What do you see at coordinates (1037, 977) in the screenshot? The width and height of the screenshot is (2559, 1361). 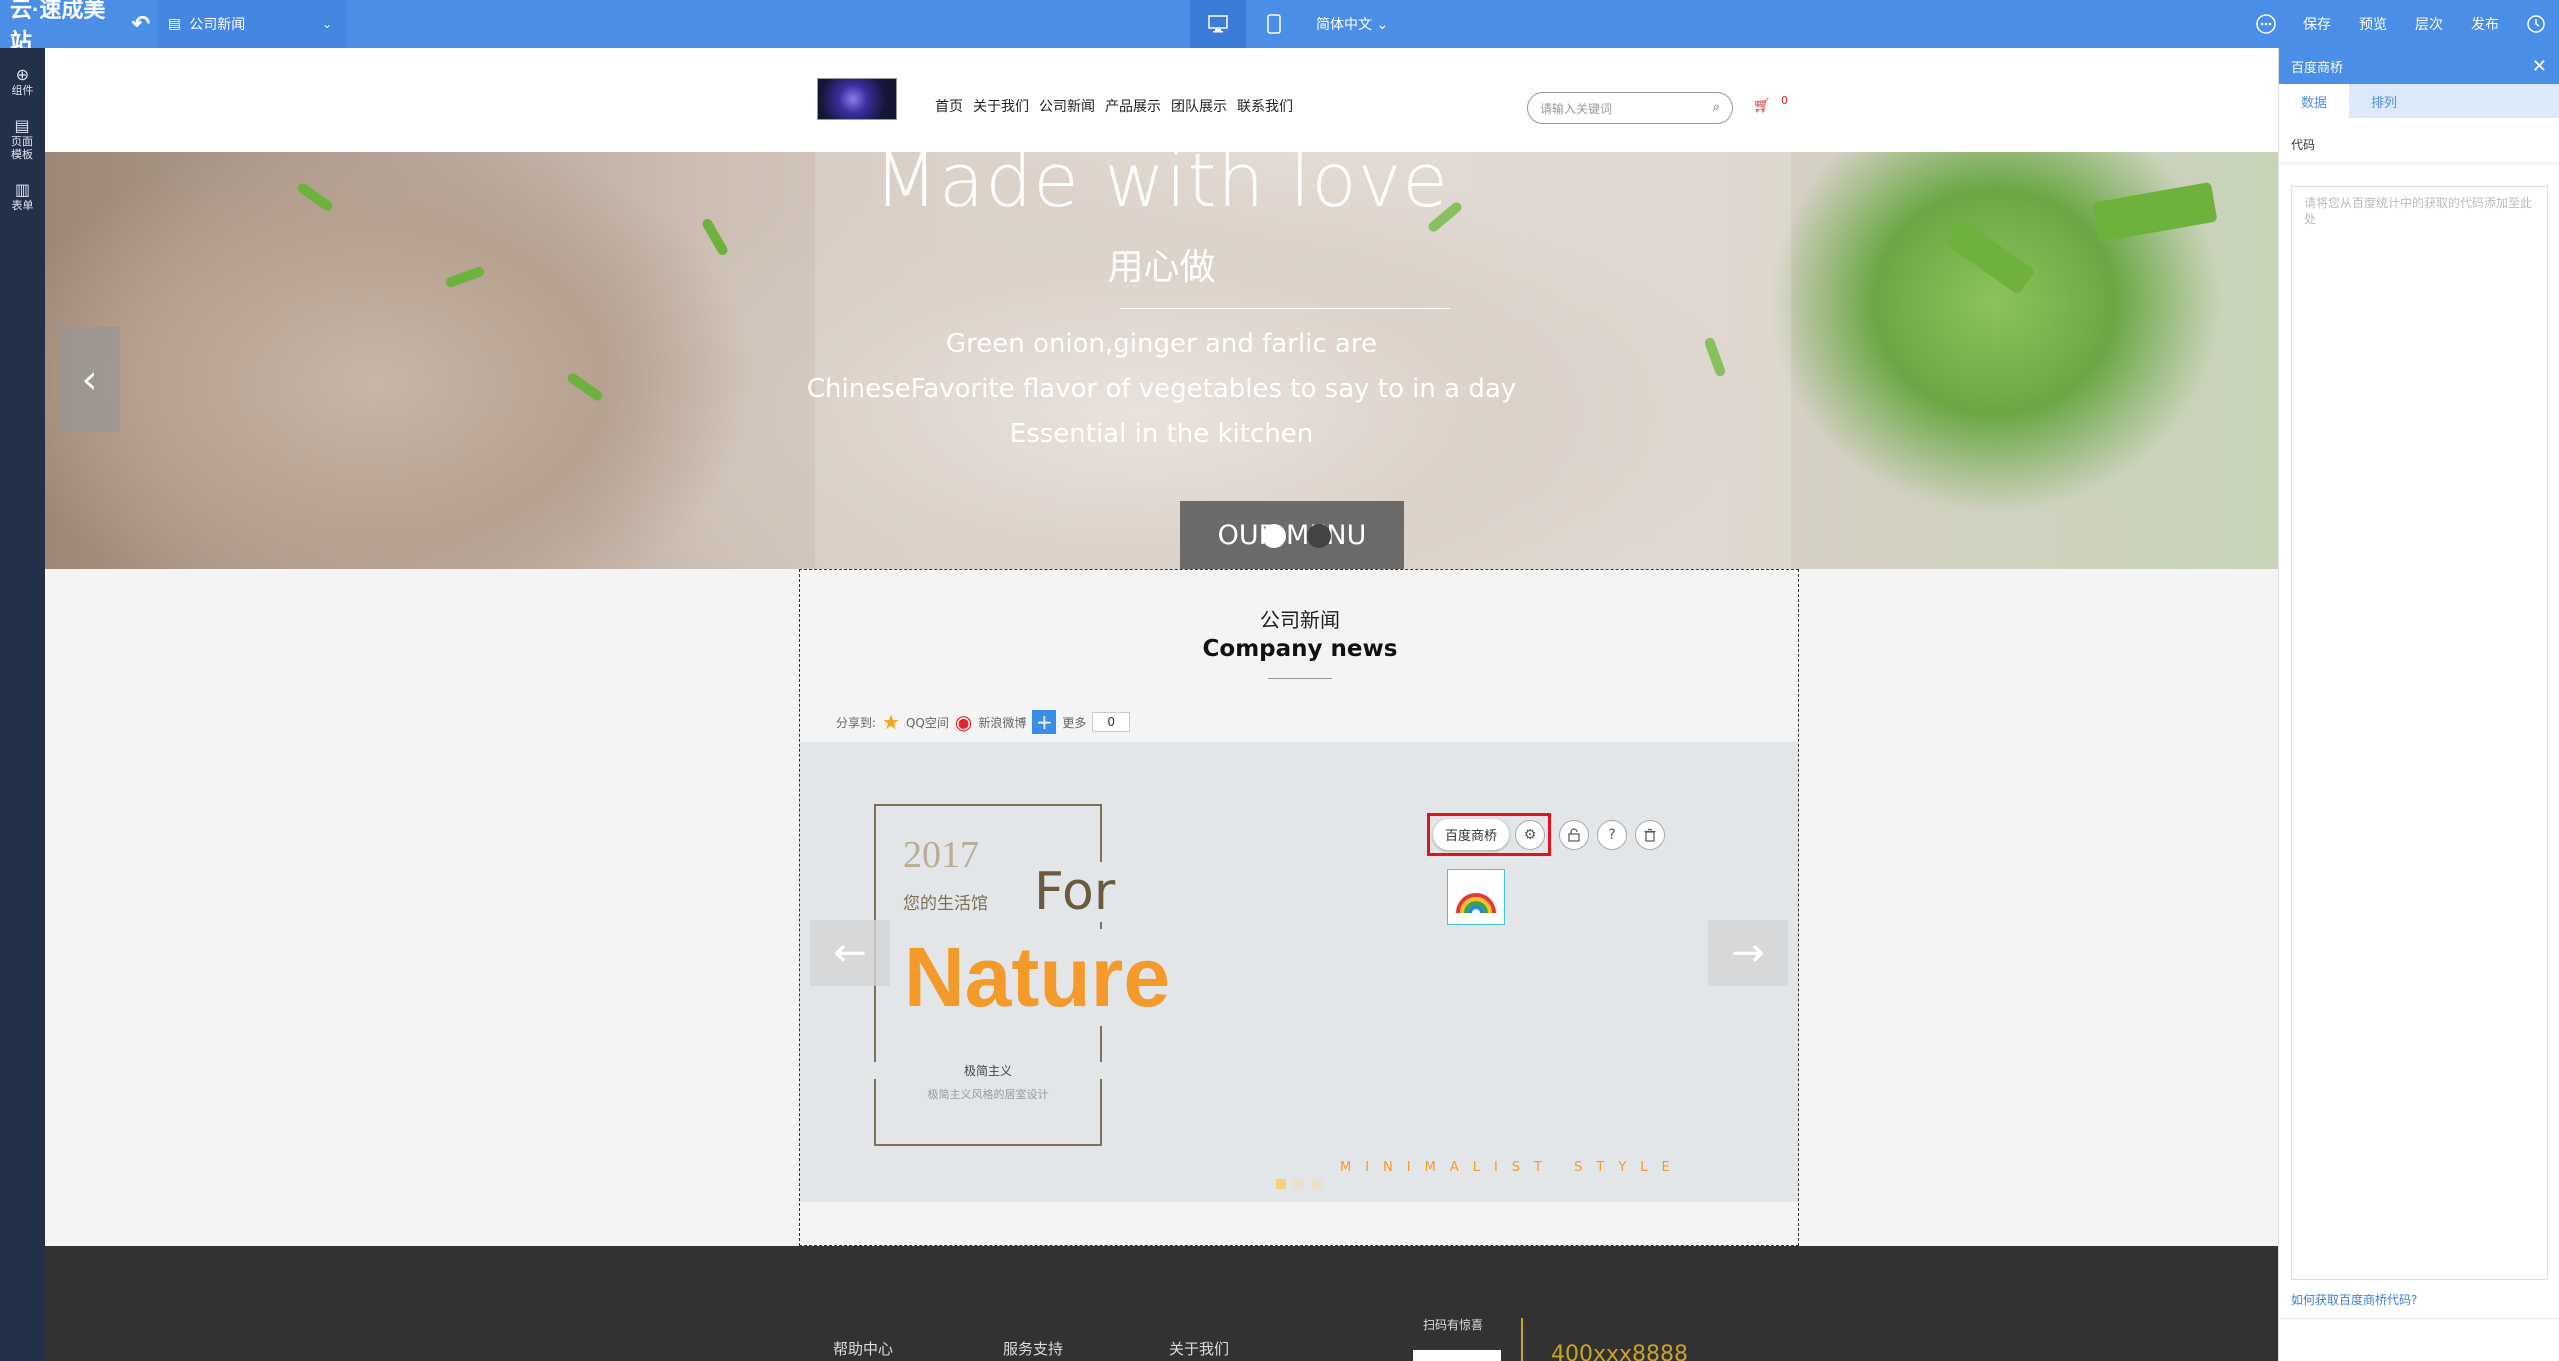 I see `slide-nature: Nature` at bounding box center [1037, 977].